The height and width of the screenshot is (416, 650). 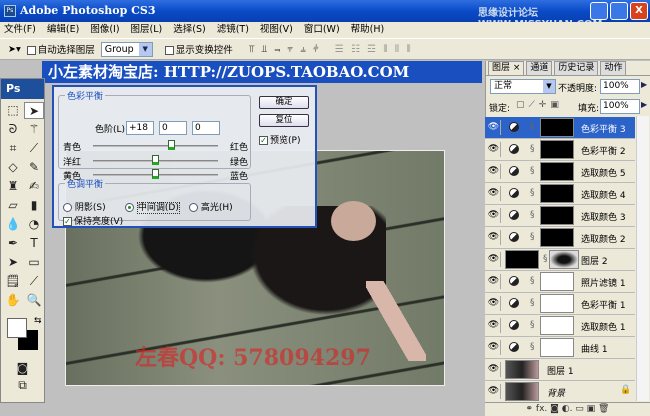 I want to click on menu-view: 视图(V), so click(x=276, y=30).